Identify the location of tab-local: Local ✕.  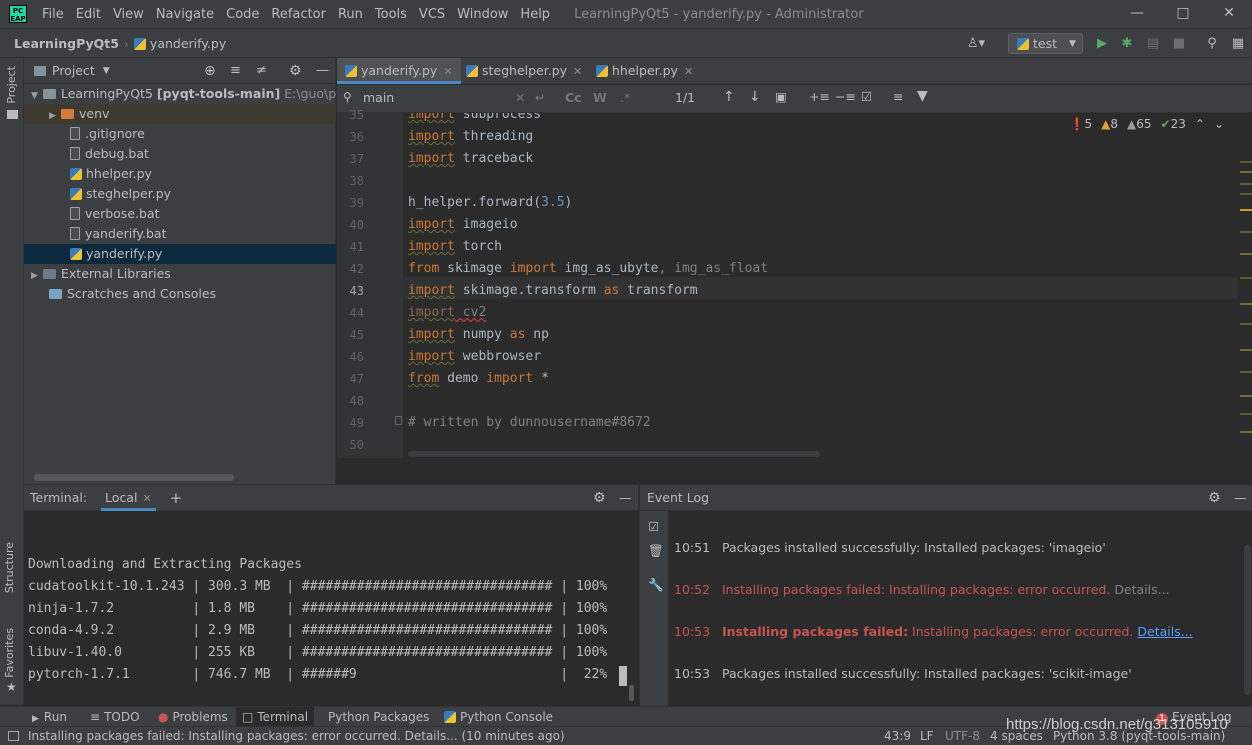
(128, 498).